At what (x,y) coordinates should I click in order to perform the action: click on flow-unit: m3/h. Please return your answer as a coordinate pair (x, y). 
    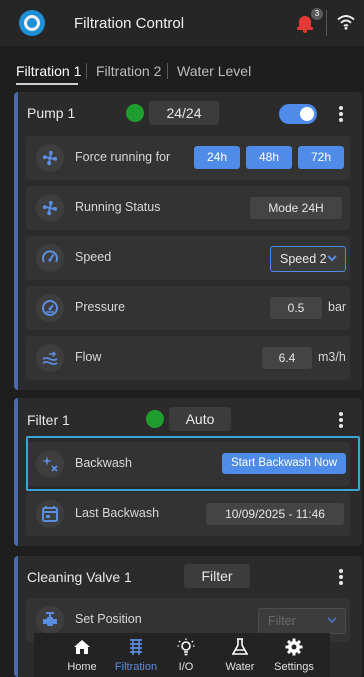
    Looking at the image, I should click on (332, 357).